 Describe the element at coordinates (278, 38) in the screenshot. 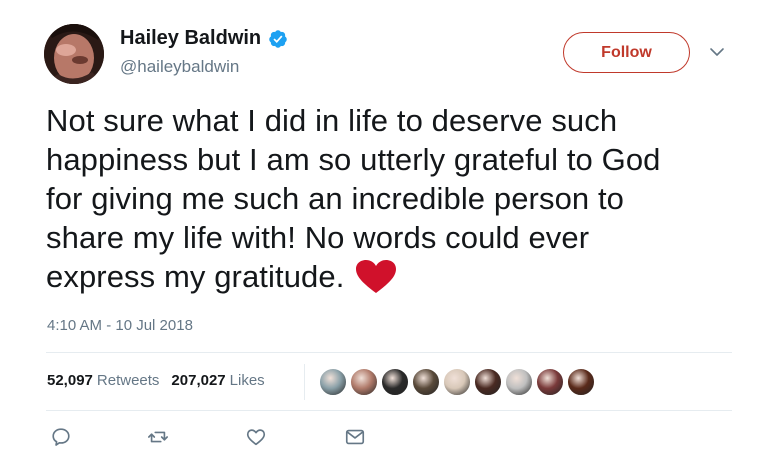

I see `verified-badge-icon` at that location.